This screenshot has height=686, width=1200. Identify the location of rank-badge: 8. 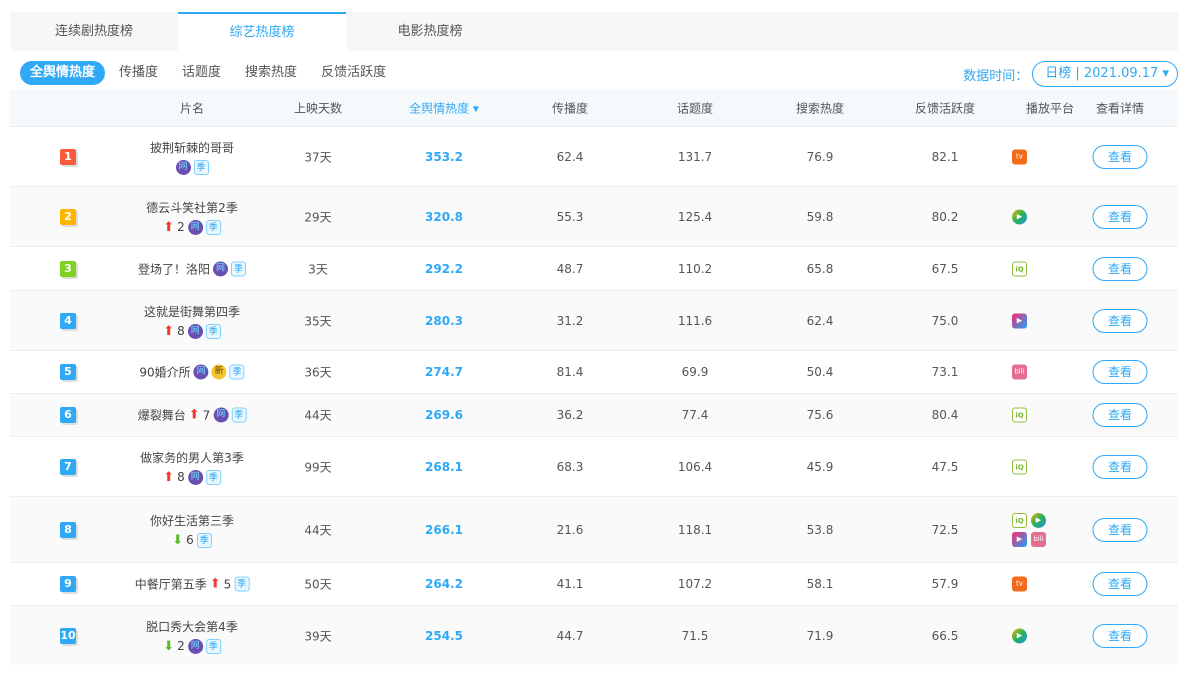
(68, 529).